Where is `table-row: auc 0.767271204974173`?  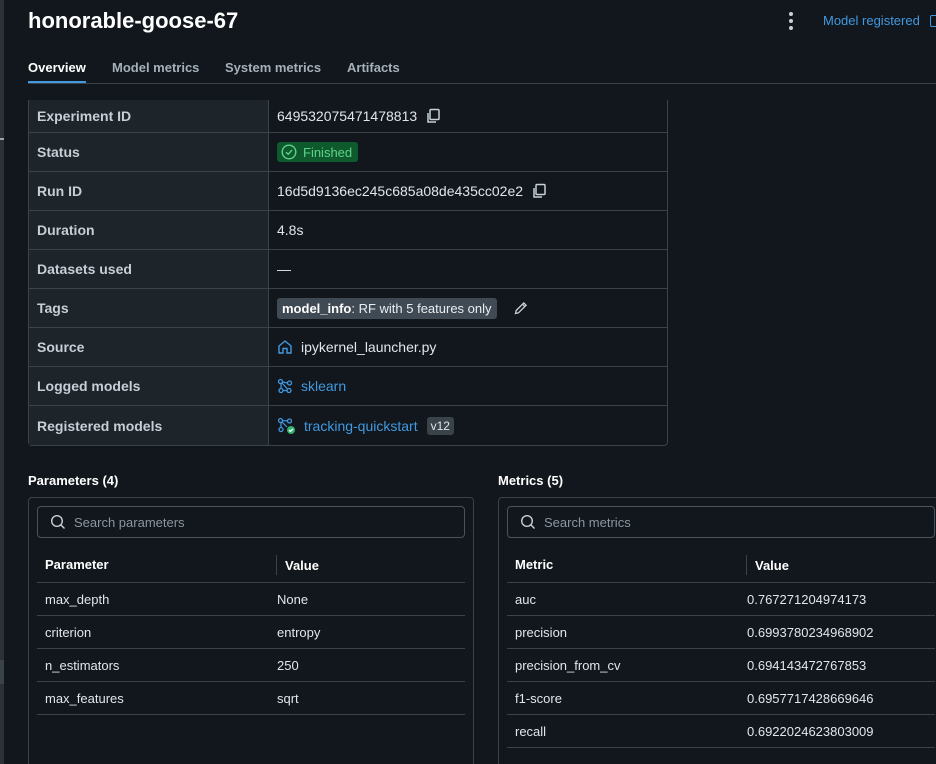 table-row: auc 0.767271204974173 is located at coordinates (721, 599).